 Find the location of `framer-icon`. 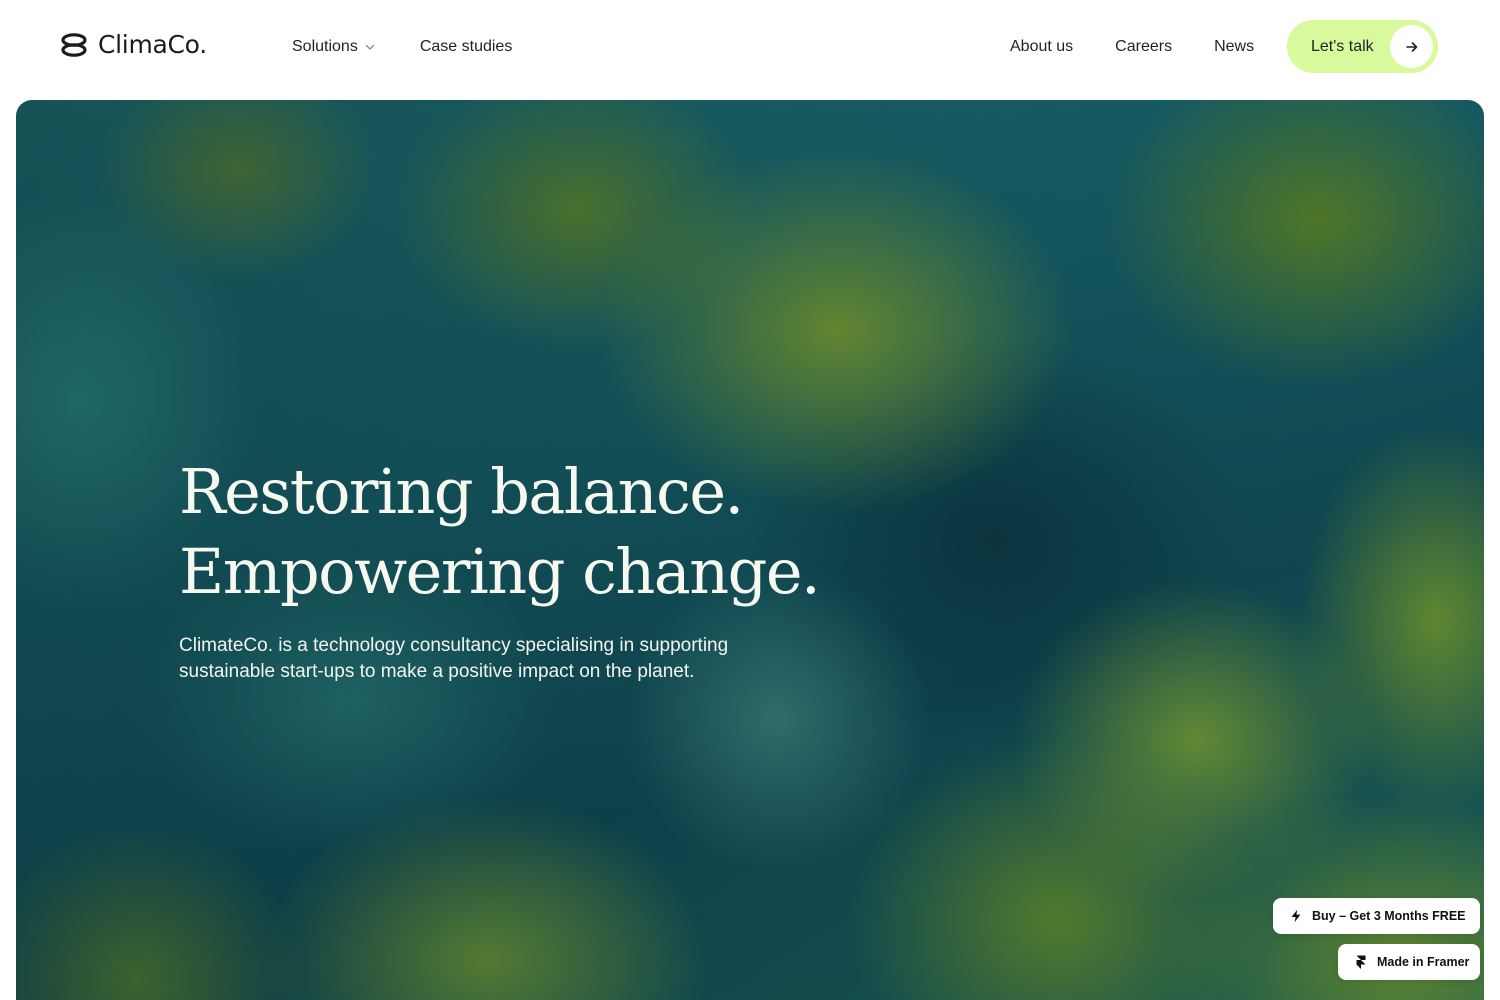

framer-icon is located at coordinates (1361, 962).